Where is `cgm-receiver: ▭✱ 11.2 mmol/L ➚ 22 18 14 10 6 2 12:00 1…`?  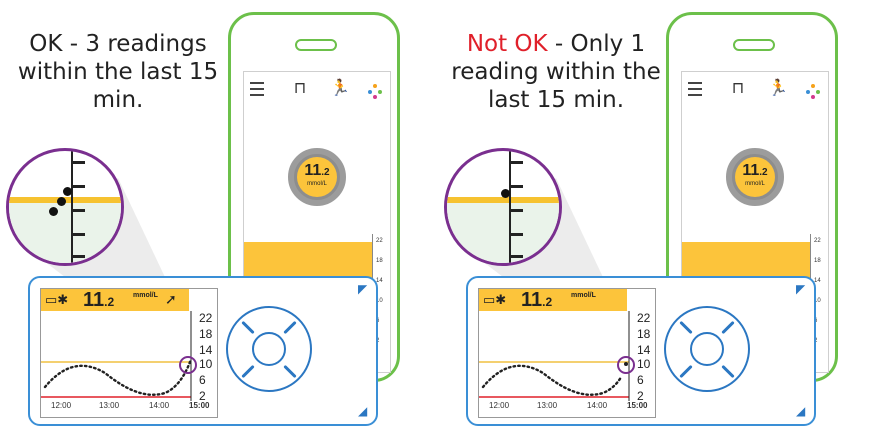
cgm-receiver: ▭✱ 11.2 mmol/L ➚ 22 18 14 10 6 2 12:00 1… is located at coordinates (203, 351).